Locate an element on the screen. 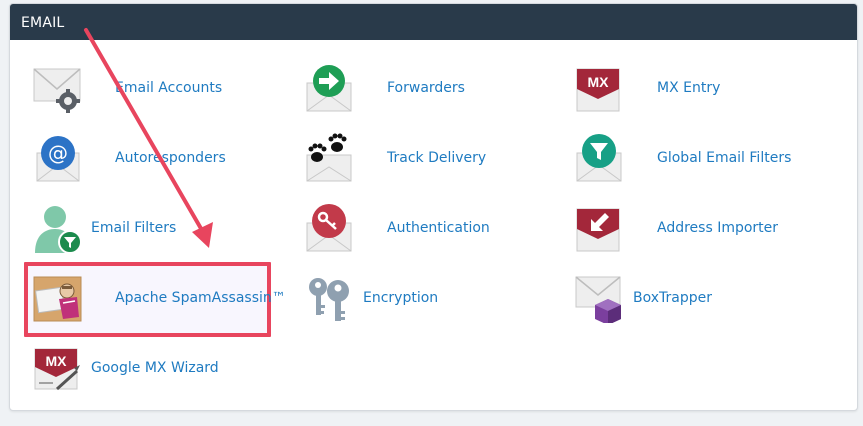 The width and height of the screenshot is (863, 426). item-google-mx-wizard: MX Google MX Wizard is located at coordinates (126, 368).